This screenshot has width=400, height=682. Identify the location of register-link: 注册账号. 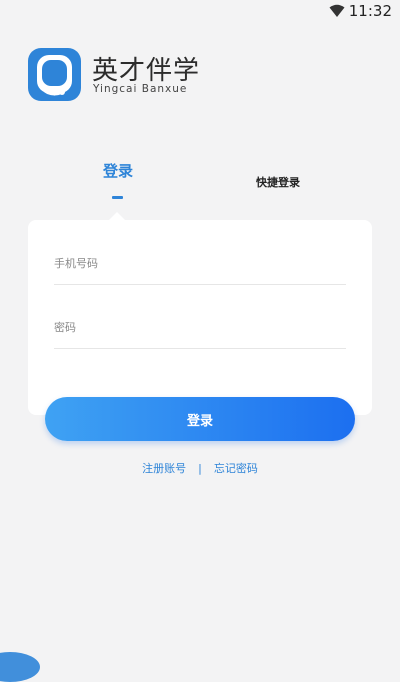
(164, 468).